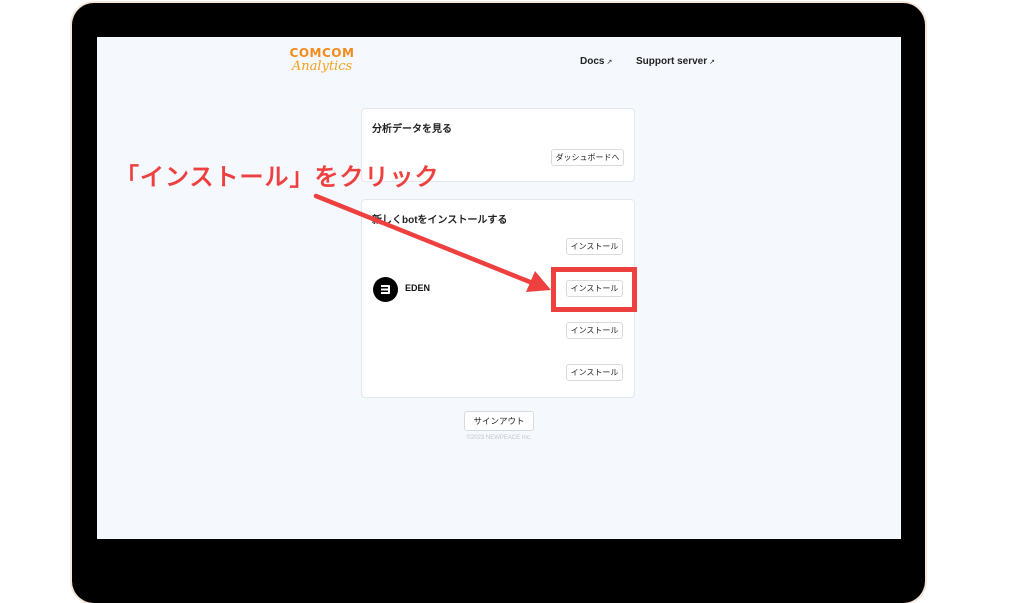  What do you see at coordinates (594, 330) in the screenshot?
I see `install-button-3: インストール` at bounding box center [594, 330].